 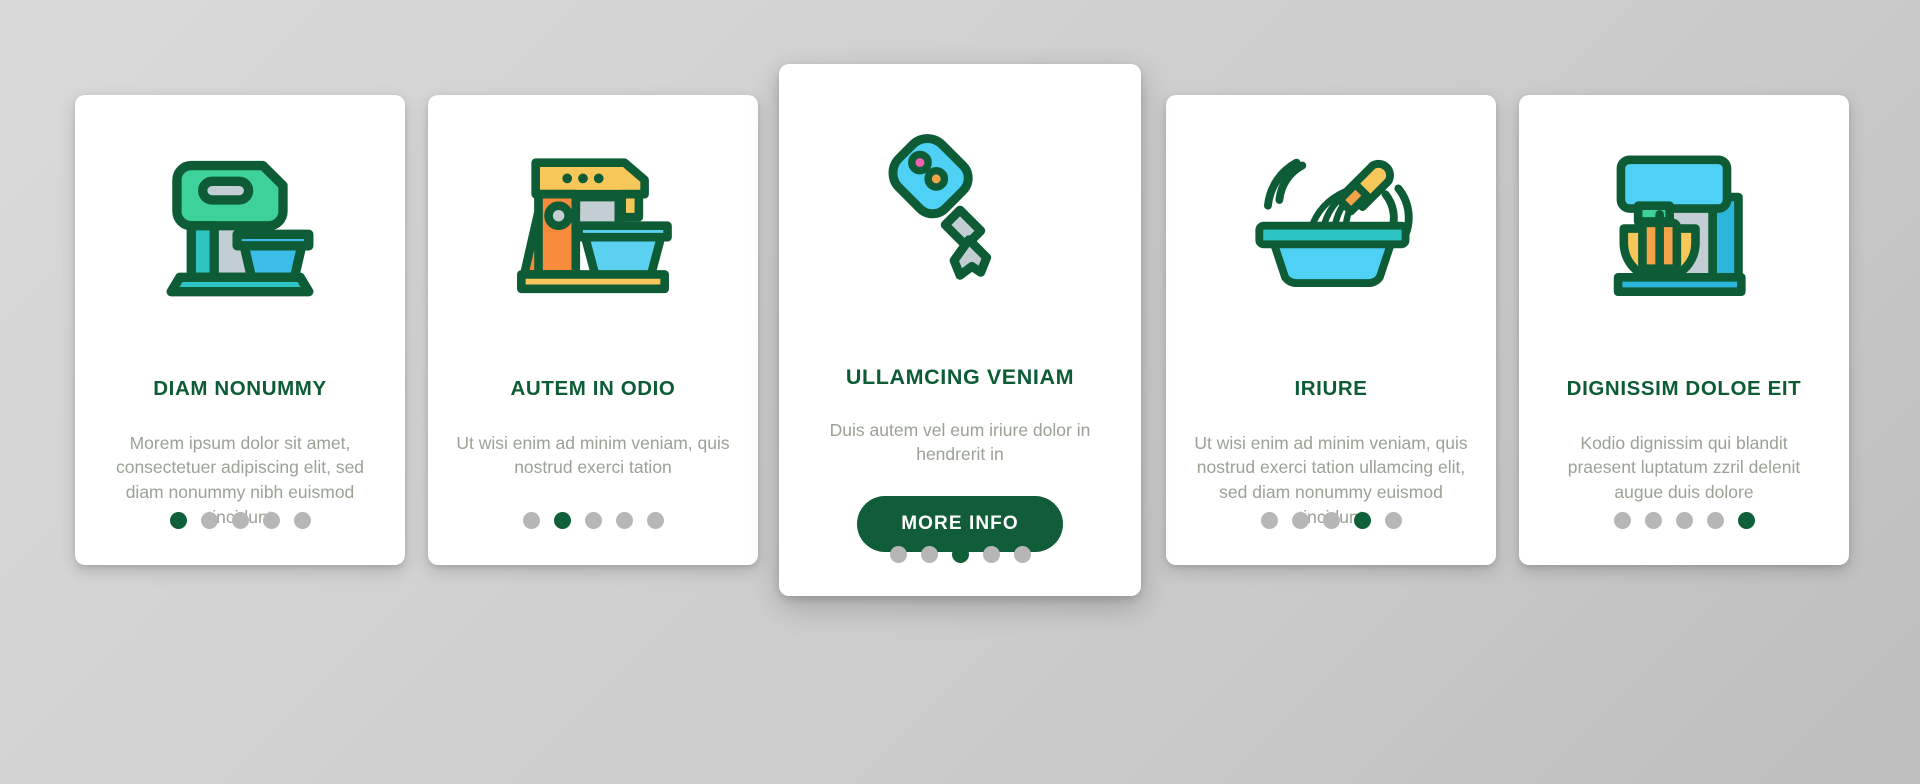 What do you see at coordinates (1331, 388) in the screenshot?
I see `card-title: IRIURE` at bounding box center [1331, 388].